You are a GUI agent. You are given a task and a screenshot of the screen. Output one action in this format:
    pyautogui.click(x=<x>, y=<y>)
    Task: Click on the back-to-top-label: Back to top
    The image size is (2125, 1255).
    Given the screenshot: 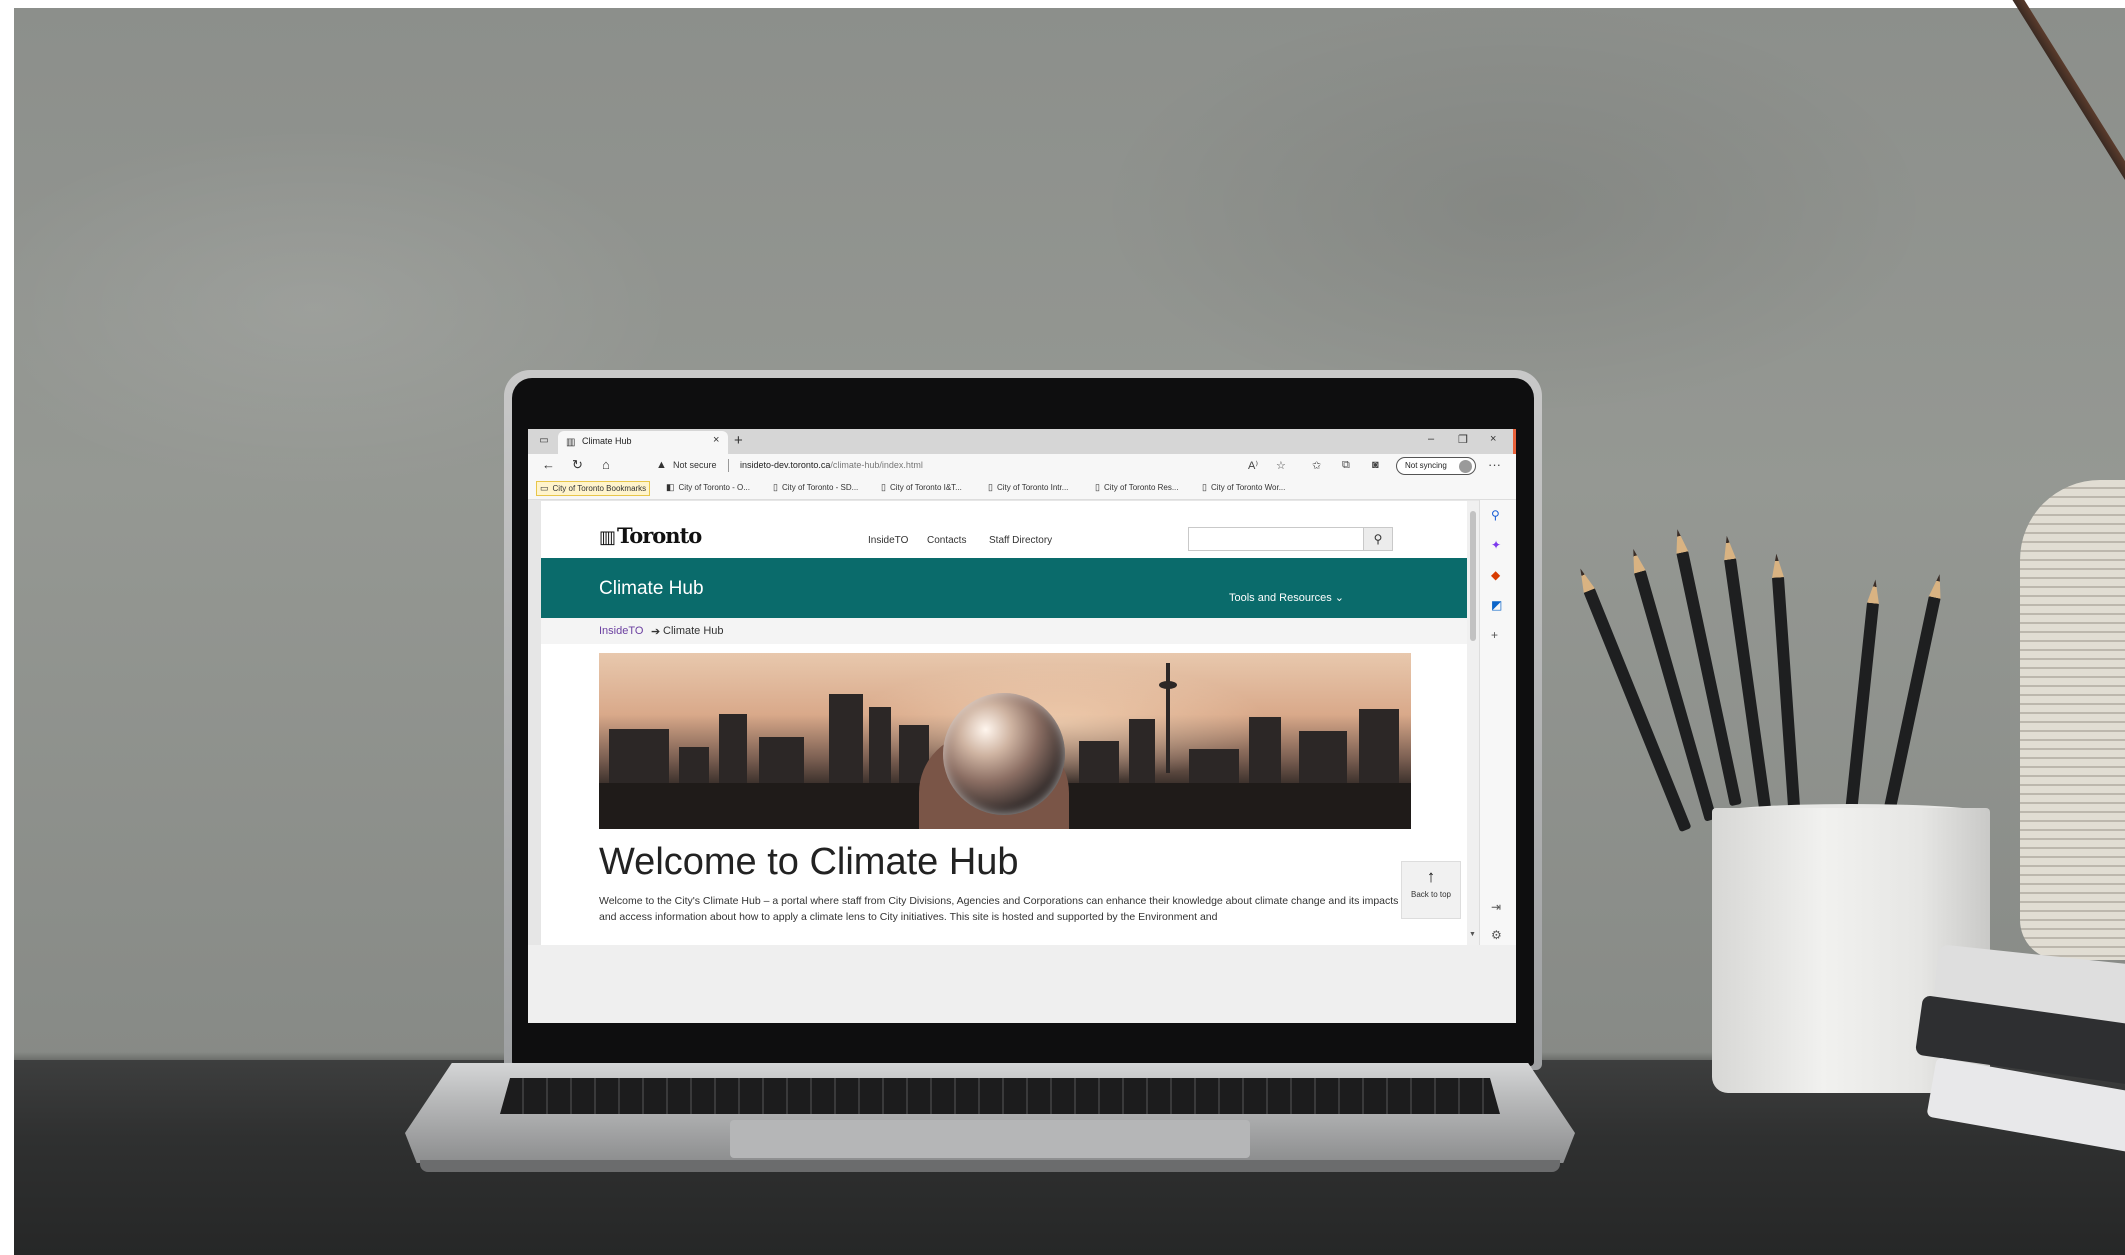 What is the action you would take?
    pyautogui.click(x=1431, y=894)
    